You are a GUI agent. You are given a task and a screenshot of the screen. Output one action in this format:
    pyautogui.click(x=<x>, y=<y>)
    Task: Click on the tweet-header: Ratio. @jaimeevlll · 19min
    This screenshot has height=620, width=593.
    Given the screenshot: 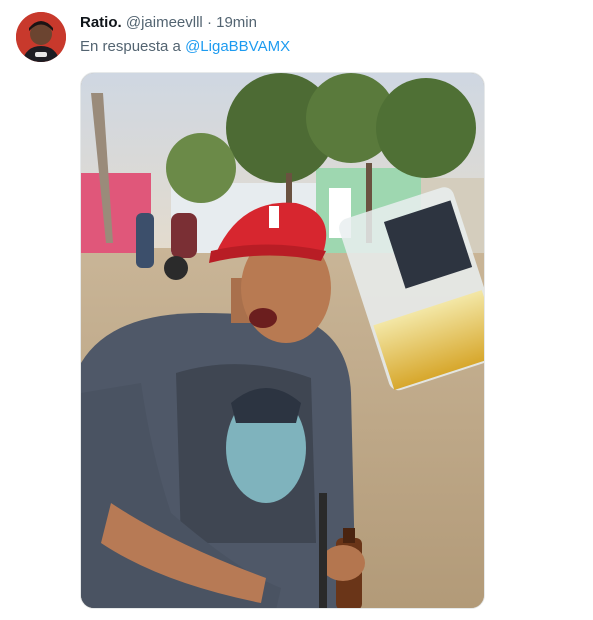 What is the action you would take?
    pyautogui.click(x=168, y=23)
    